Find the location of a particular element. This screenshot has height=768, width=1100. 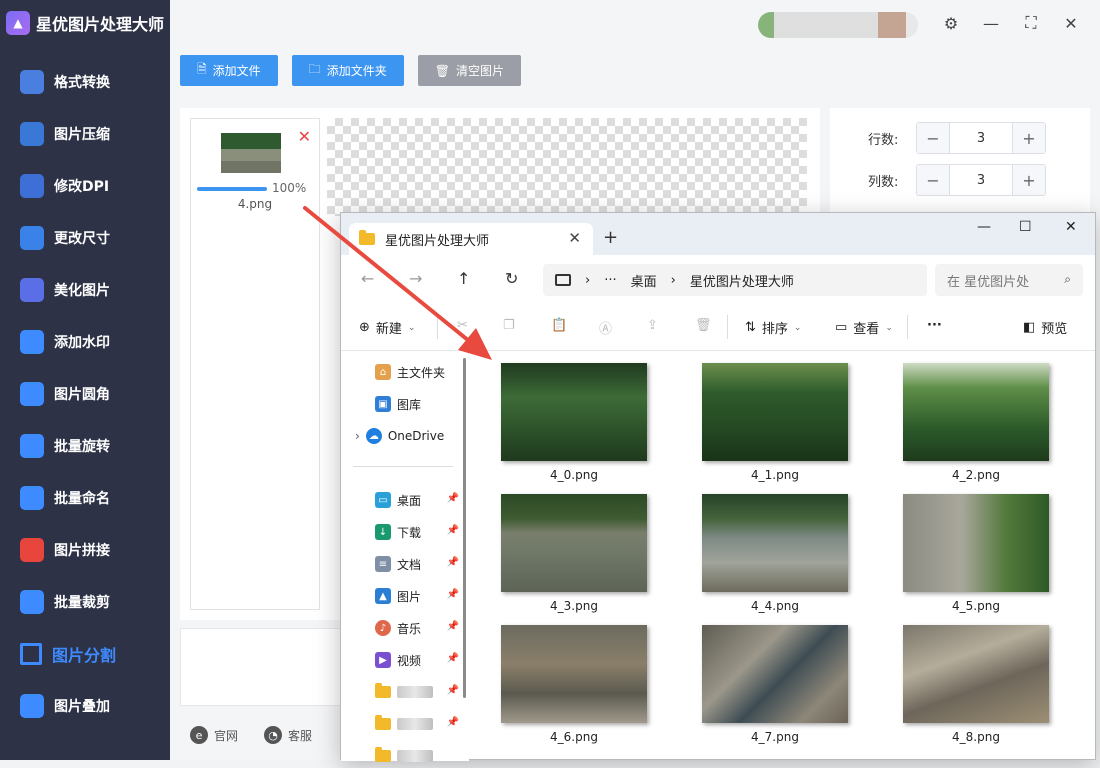

sidebar-item: 添加水印 is located at coordinates (85, 342).